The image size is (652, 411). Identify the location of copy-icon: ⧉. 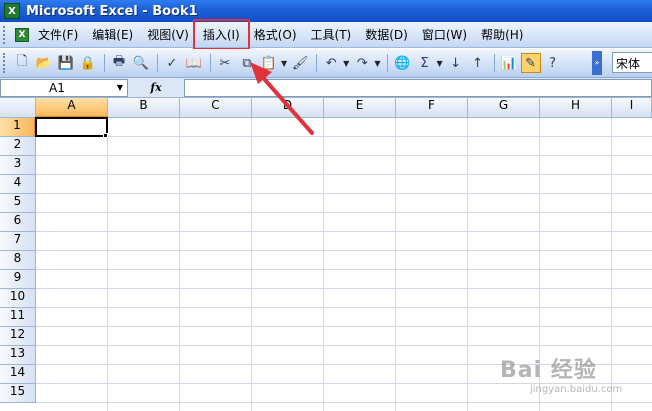
(247, 63).